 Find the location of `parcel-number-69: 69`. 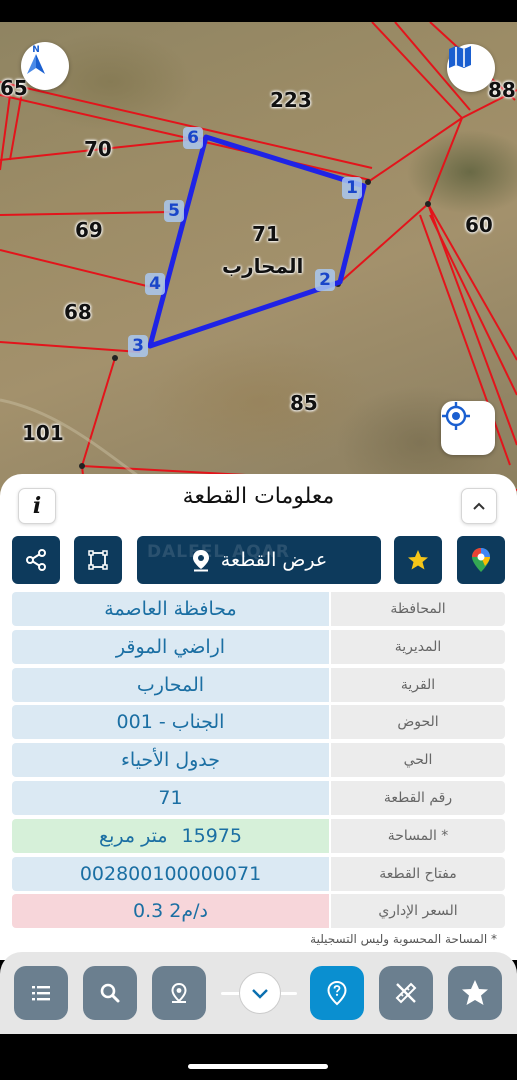

parcel-number-69: 69 is located at coordinates (89, 230).